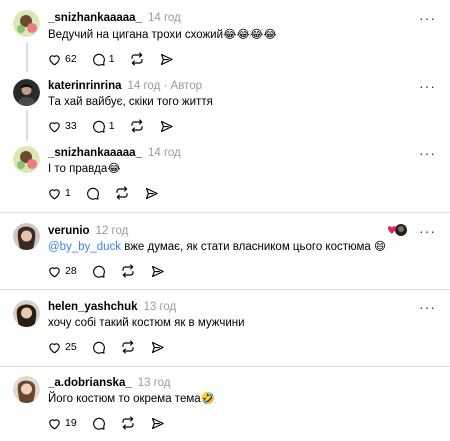 The width and height of the screenshot is (450, 441). Describe the element at coordinates (117, 59) in the screenshot. I see `action-bar: 62 1` at that location.